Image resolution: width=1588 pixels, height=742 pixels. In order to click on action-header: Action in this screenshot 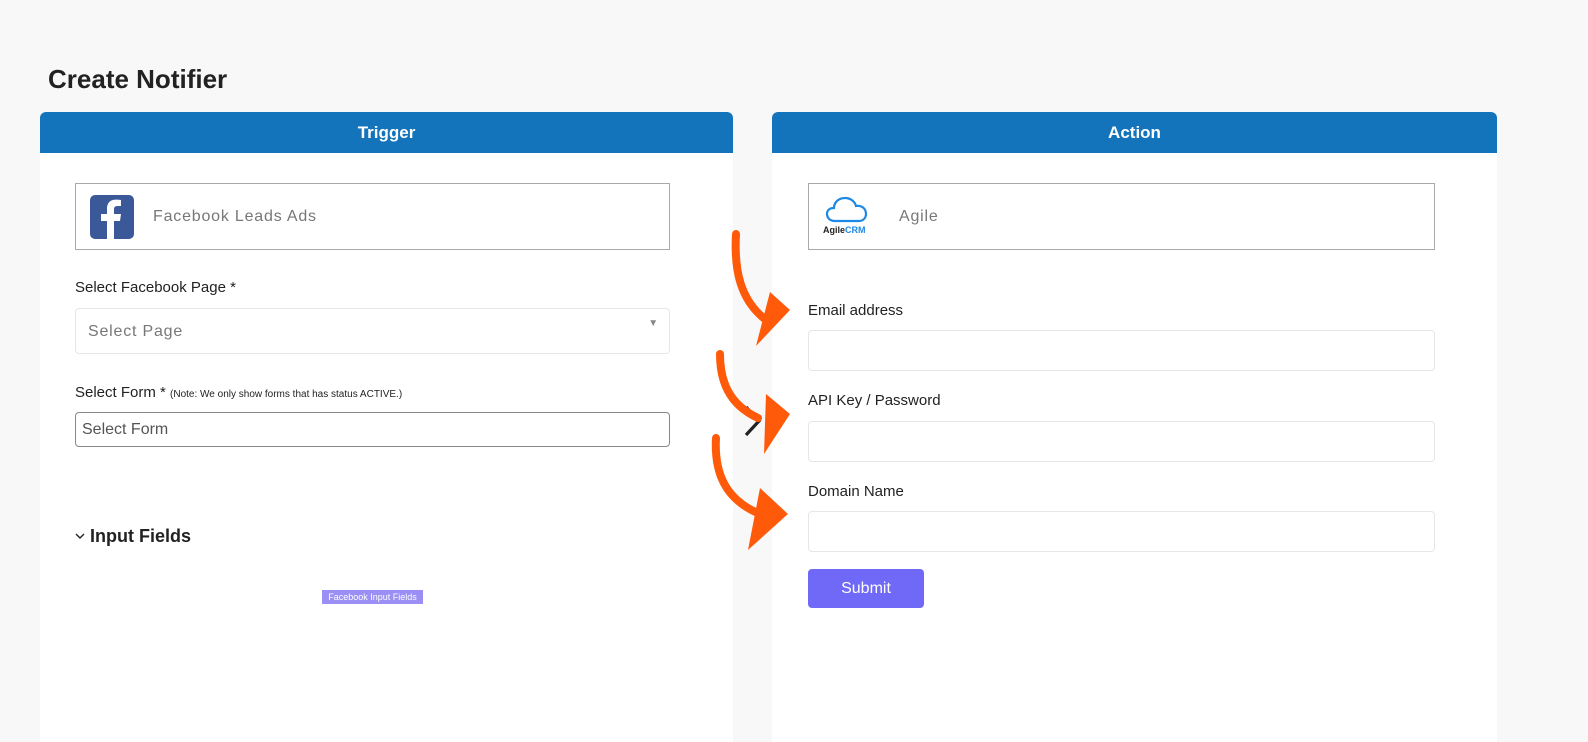, I will do `click(1134, 132)`.